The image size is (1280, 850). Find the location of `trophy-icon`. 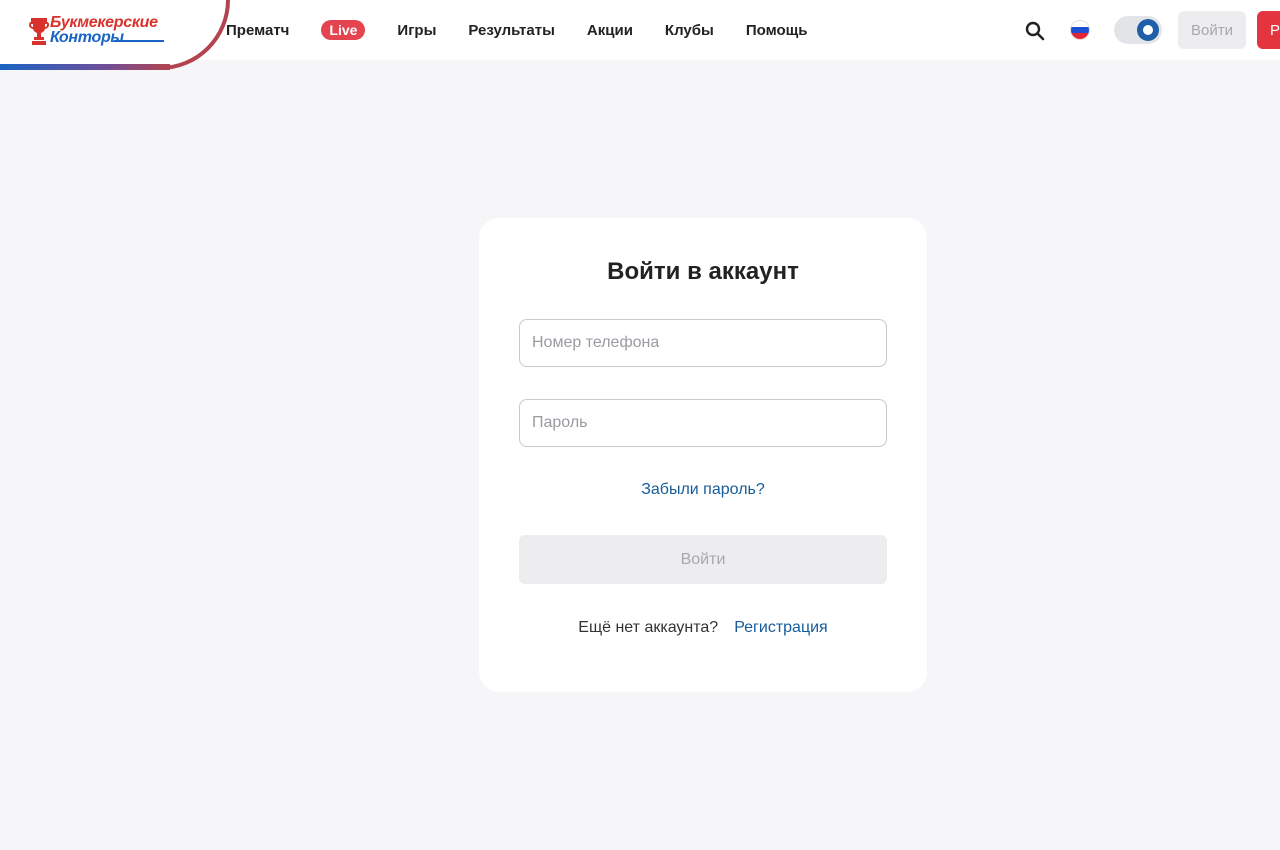

trophy-icon is located at coordinates (39, 31).